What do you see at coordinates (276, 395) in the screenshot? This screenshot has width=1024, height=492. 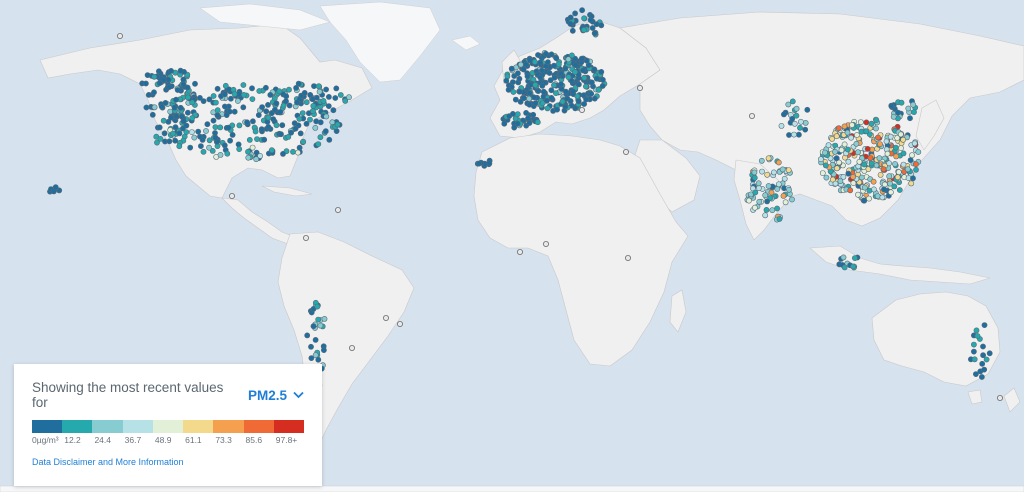 I see `parameter-dropdown: PM2.5` at bounding box center [276, 395].